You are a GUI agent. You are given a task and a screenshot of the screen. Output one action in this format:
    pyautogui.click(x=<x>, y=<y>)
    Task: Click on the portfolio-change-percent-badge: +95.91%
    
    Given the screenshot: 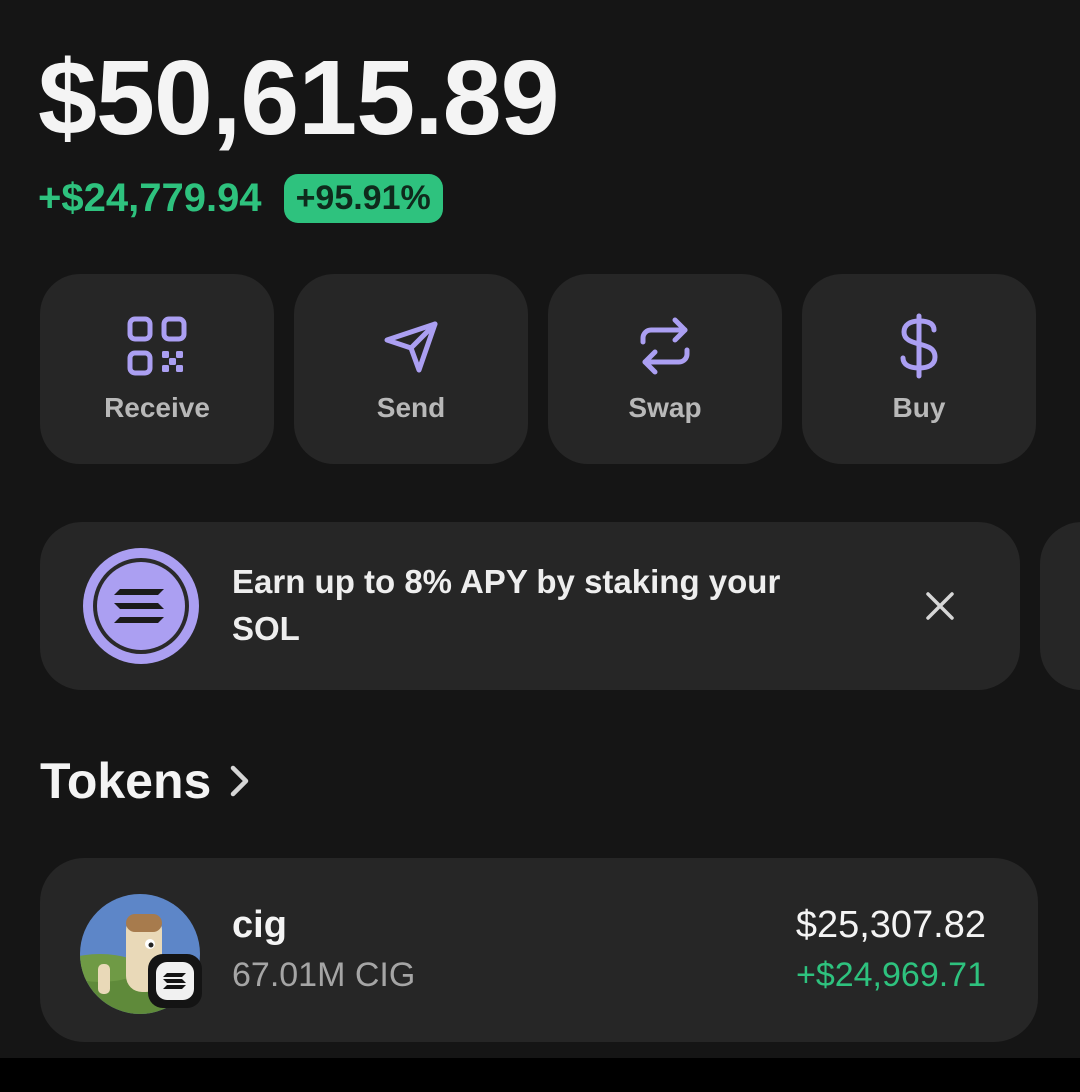 What is the action you would take?
    pyautogui.click(x=363, y=198)
    